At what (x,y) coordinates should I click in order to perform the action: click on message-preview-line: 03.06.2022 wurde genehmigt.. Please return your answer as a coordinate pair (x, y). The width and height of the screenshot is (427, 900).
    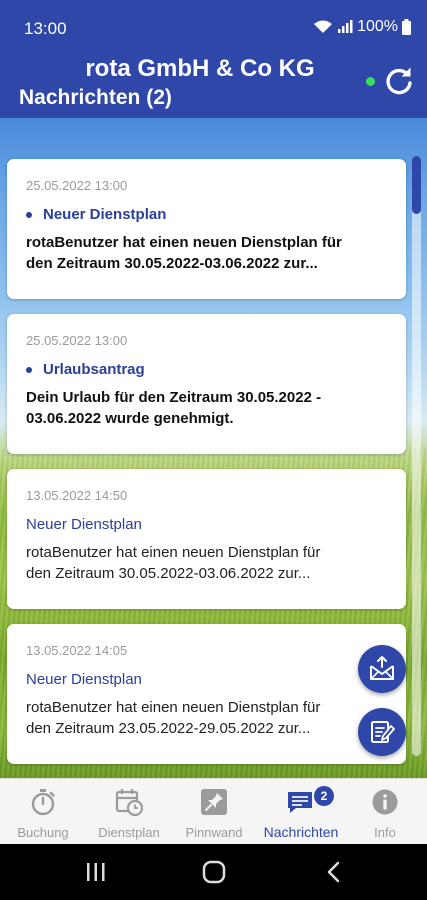
    Looking at the image, I should click on (130, 418).